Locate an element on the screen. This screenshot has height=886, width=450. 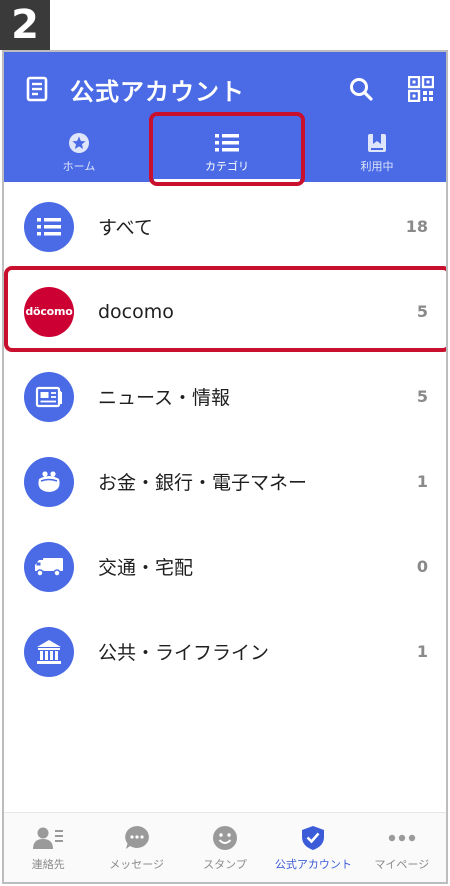
category-name: お金・銀行・電子マネー is located at coordinates (203, 483).